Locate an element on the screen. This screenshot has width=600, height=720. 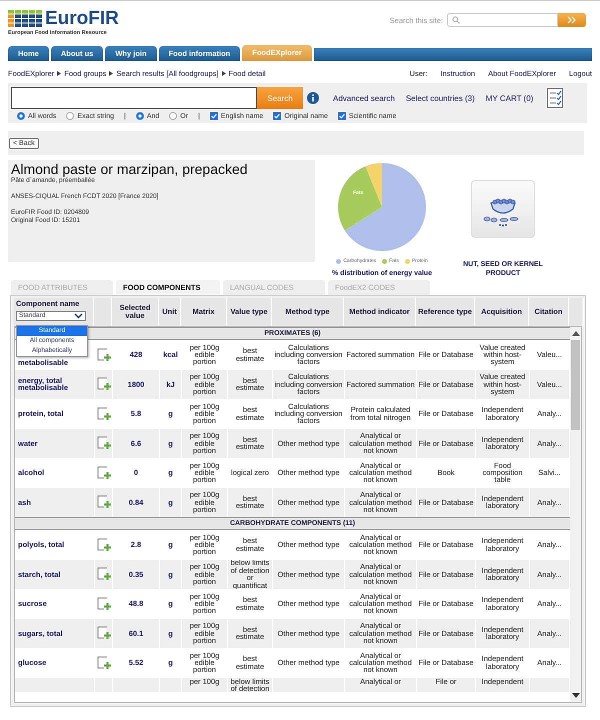
caret-icon is located at coordinates (78, 316).